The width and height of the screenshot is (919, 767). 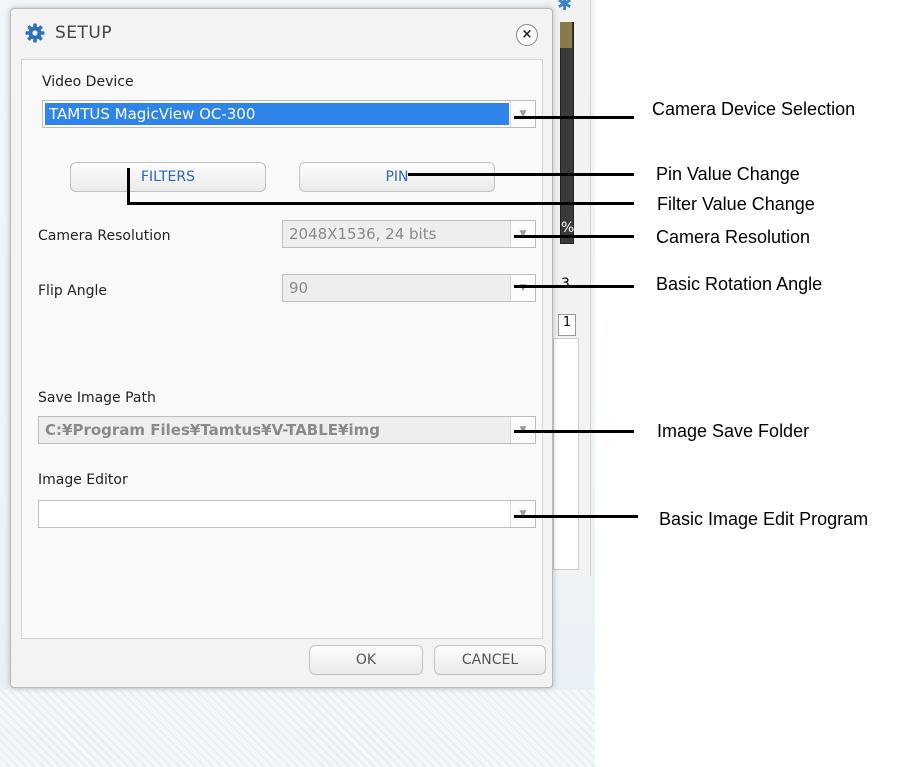 I want to click on camera-resolution-value: 2048X1536, 24 bits, so click(x=363, y=234).